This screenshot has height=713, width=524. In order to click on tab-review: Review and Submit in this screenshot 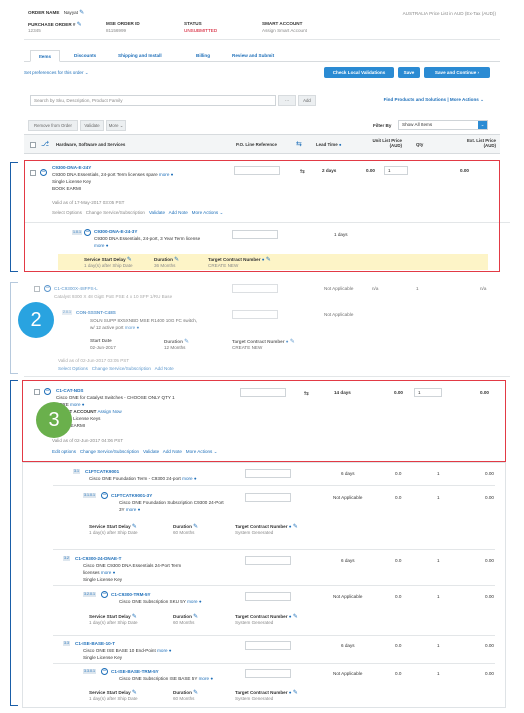, I will do `click(253, 56)`.